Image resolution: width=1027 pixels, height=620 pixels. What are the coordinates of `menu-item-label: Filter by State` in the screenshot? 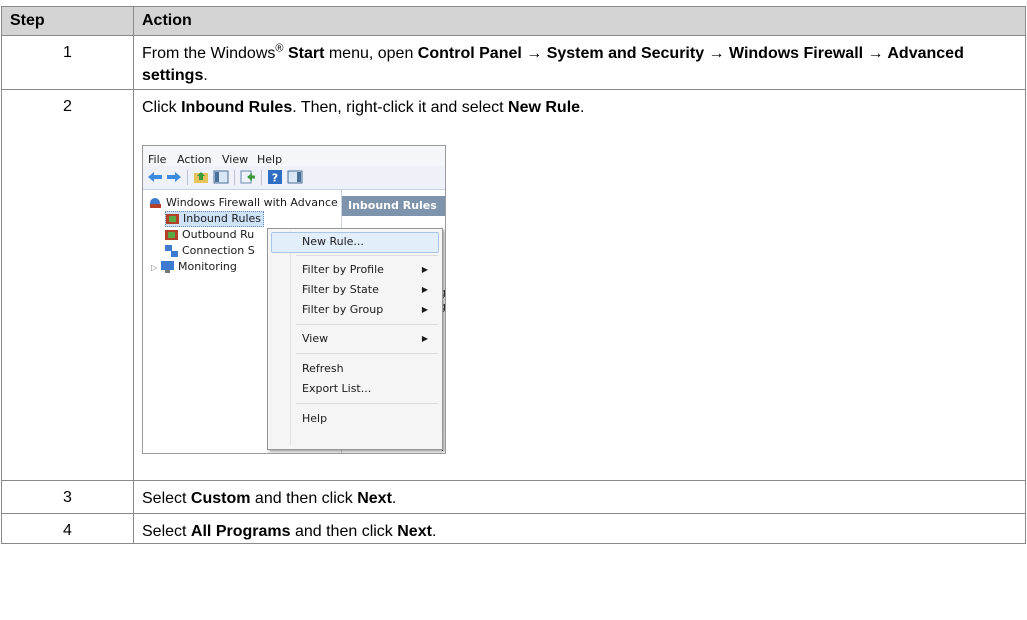 It's located at (340, 289).